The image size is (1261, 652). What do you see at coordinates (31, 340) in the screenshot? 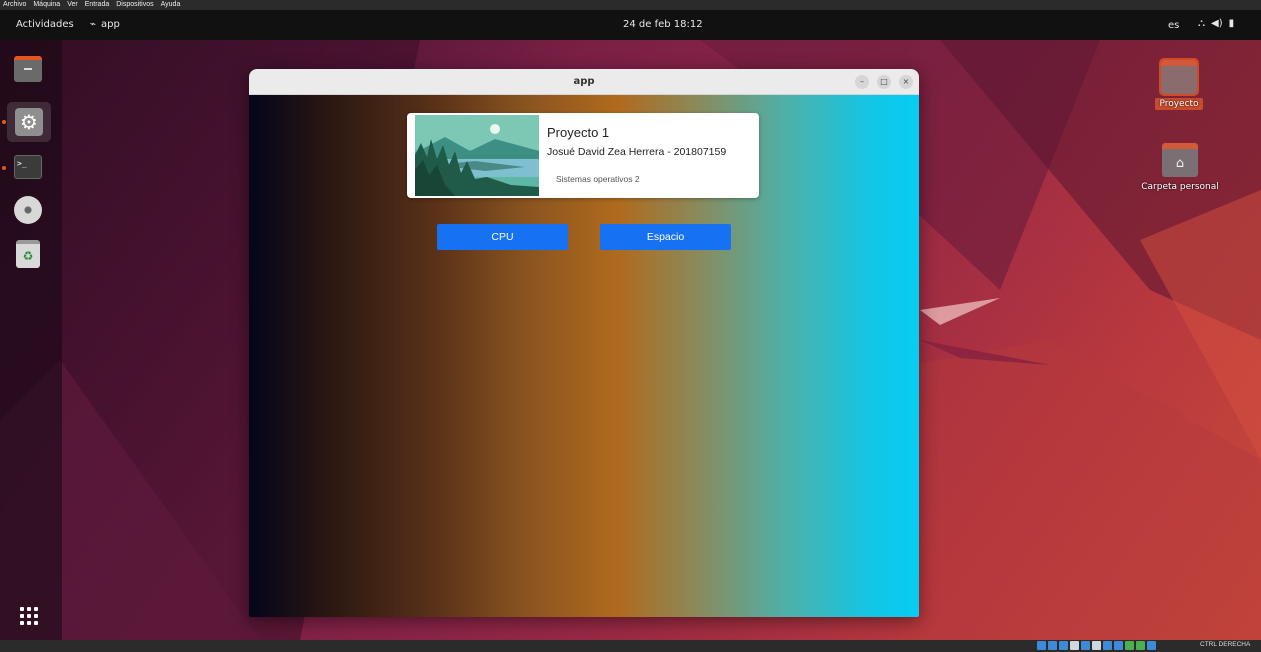
I see `dock: ⚙ >_ ♻` at bounding box center [31, 340].